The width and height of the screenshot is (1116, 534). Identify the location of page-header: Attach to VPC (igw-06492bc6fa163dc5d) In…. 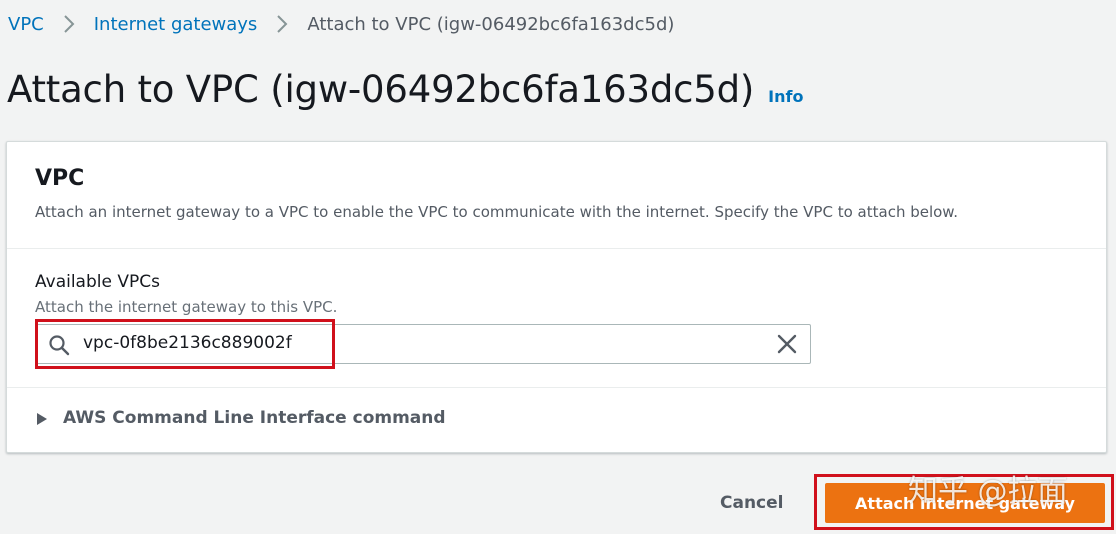
(405, 89).